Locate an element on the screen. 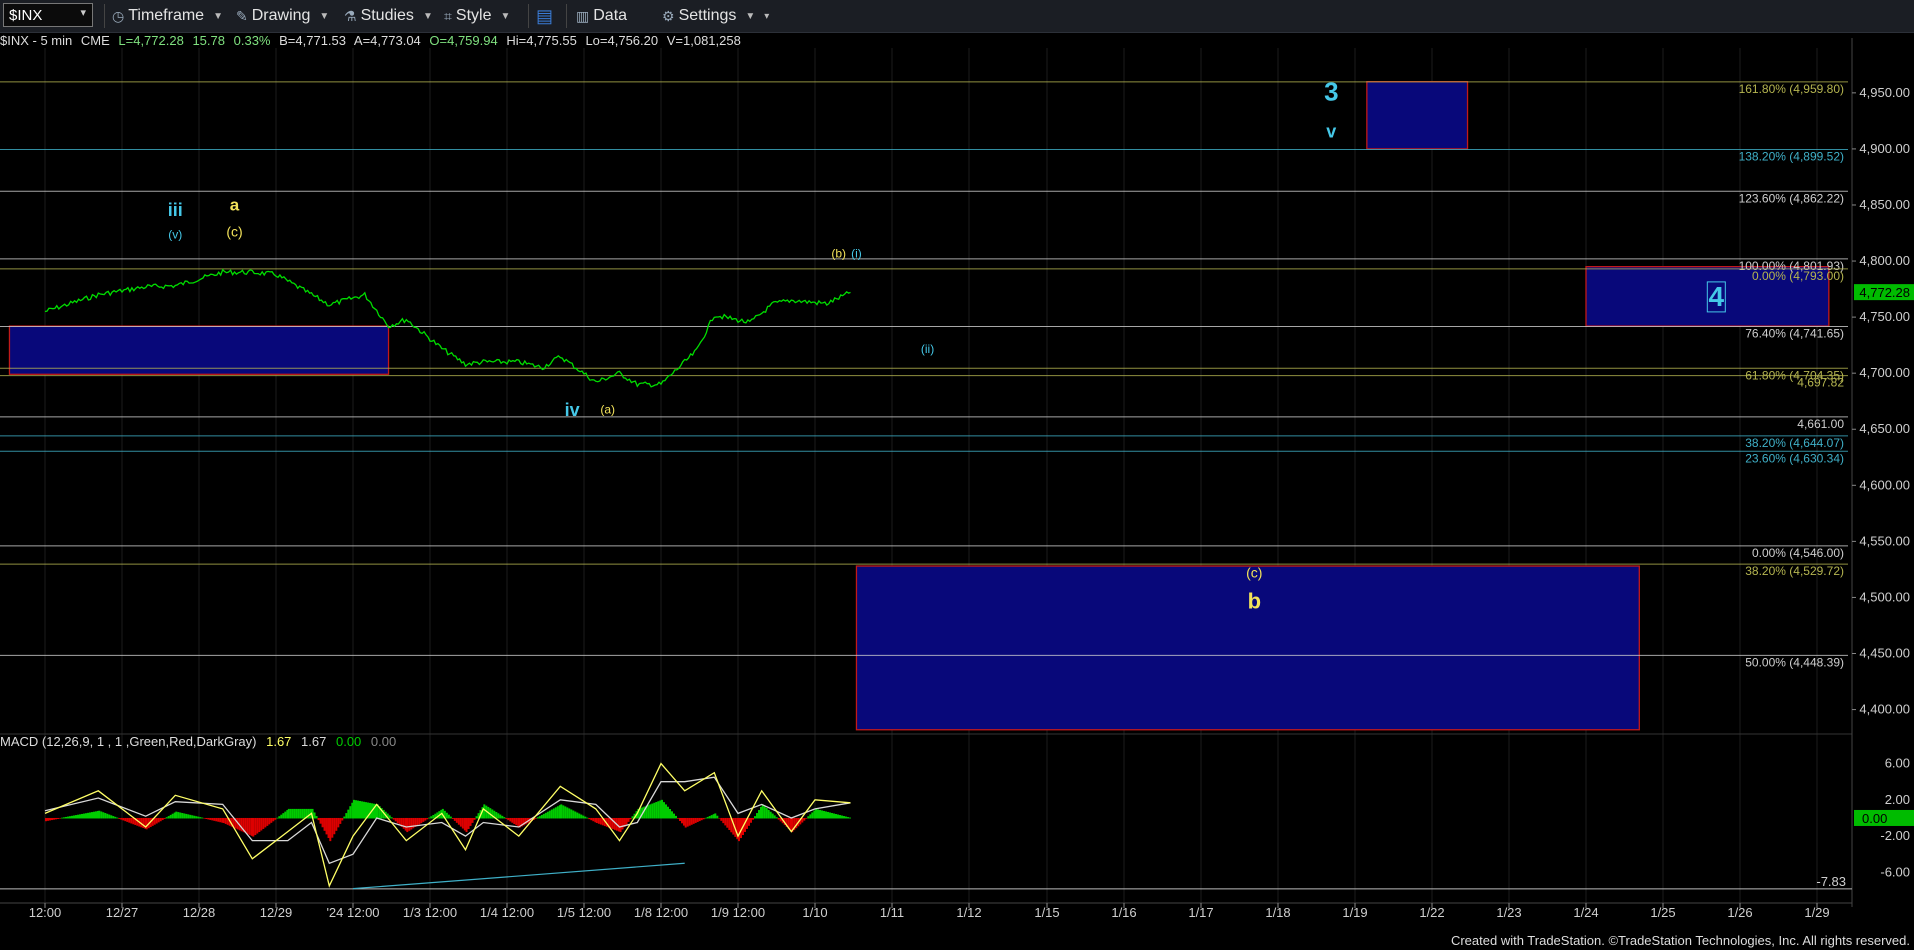  x-axis-label: 1/3 12:00 is located at coordinates (430, 912).